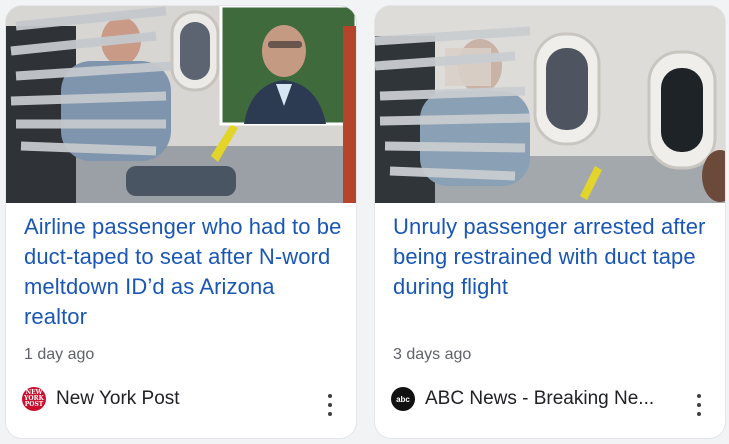 The width and height of the screenshot is (729, 444). Describe the element at coordinates (432, 354) in the screenshot. I see `news-card-2-timestamp: 3 days ago` at that location.